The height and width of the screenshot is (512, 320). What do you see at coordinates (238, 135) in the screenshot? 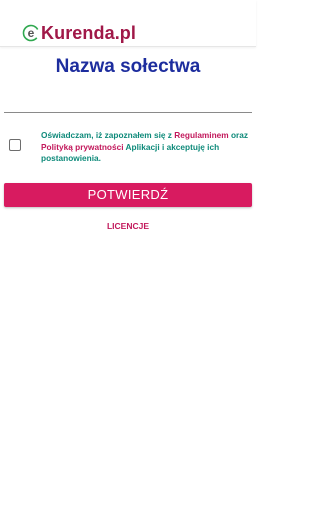
I see `consent-text-part2: oraz` at bounding box center [238, 135].